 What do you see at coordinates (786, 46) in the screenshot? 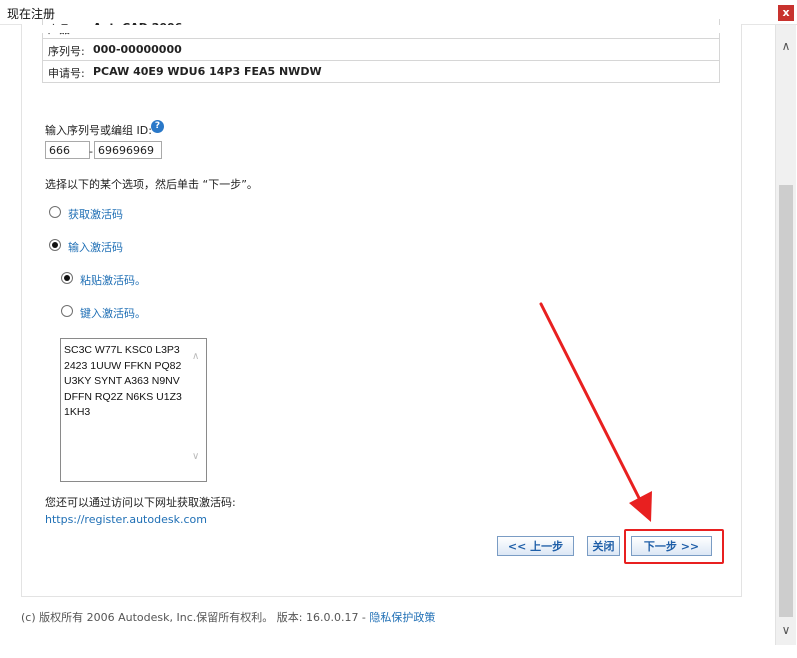
I see `chevron-up-icon: ∧` at bounding box center [786, 46].